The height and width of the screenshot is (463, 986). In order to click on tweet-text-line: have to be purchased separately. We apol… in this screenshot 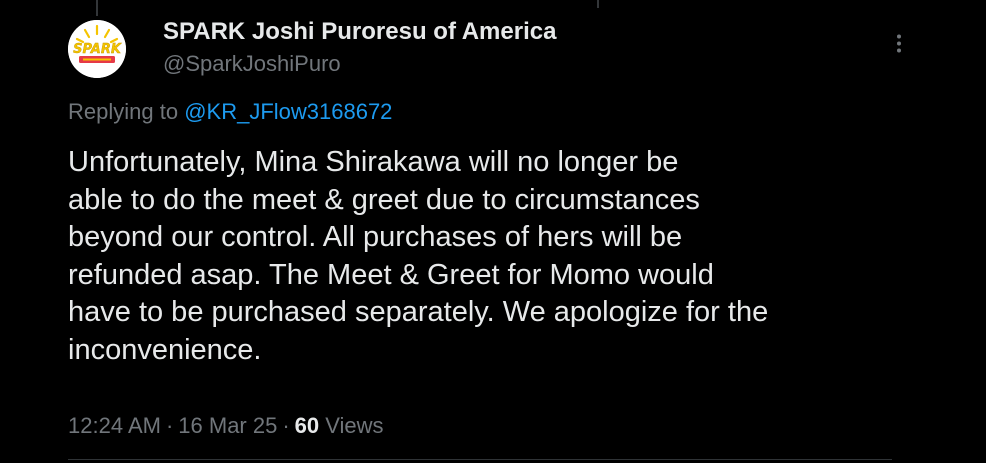, I will do `click(418, 312)`.